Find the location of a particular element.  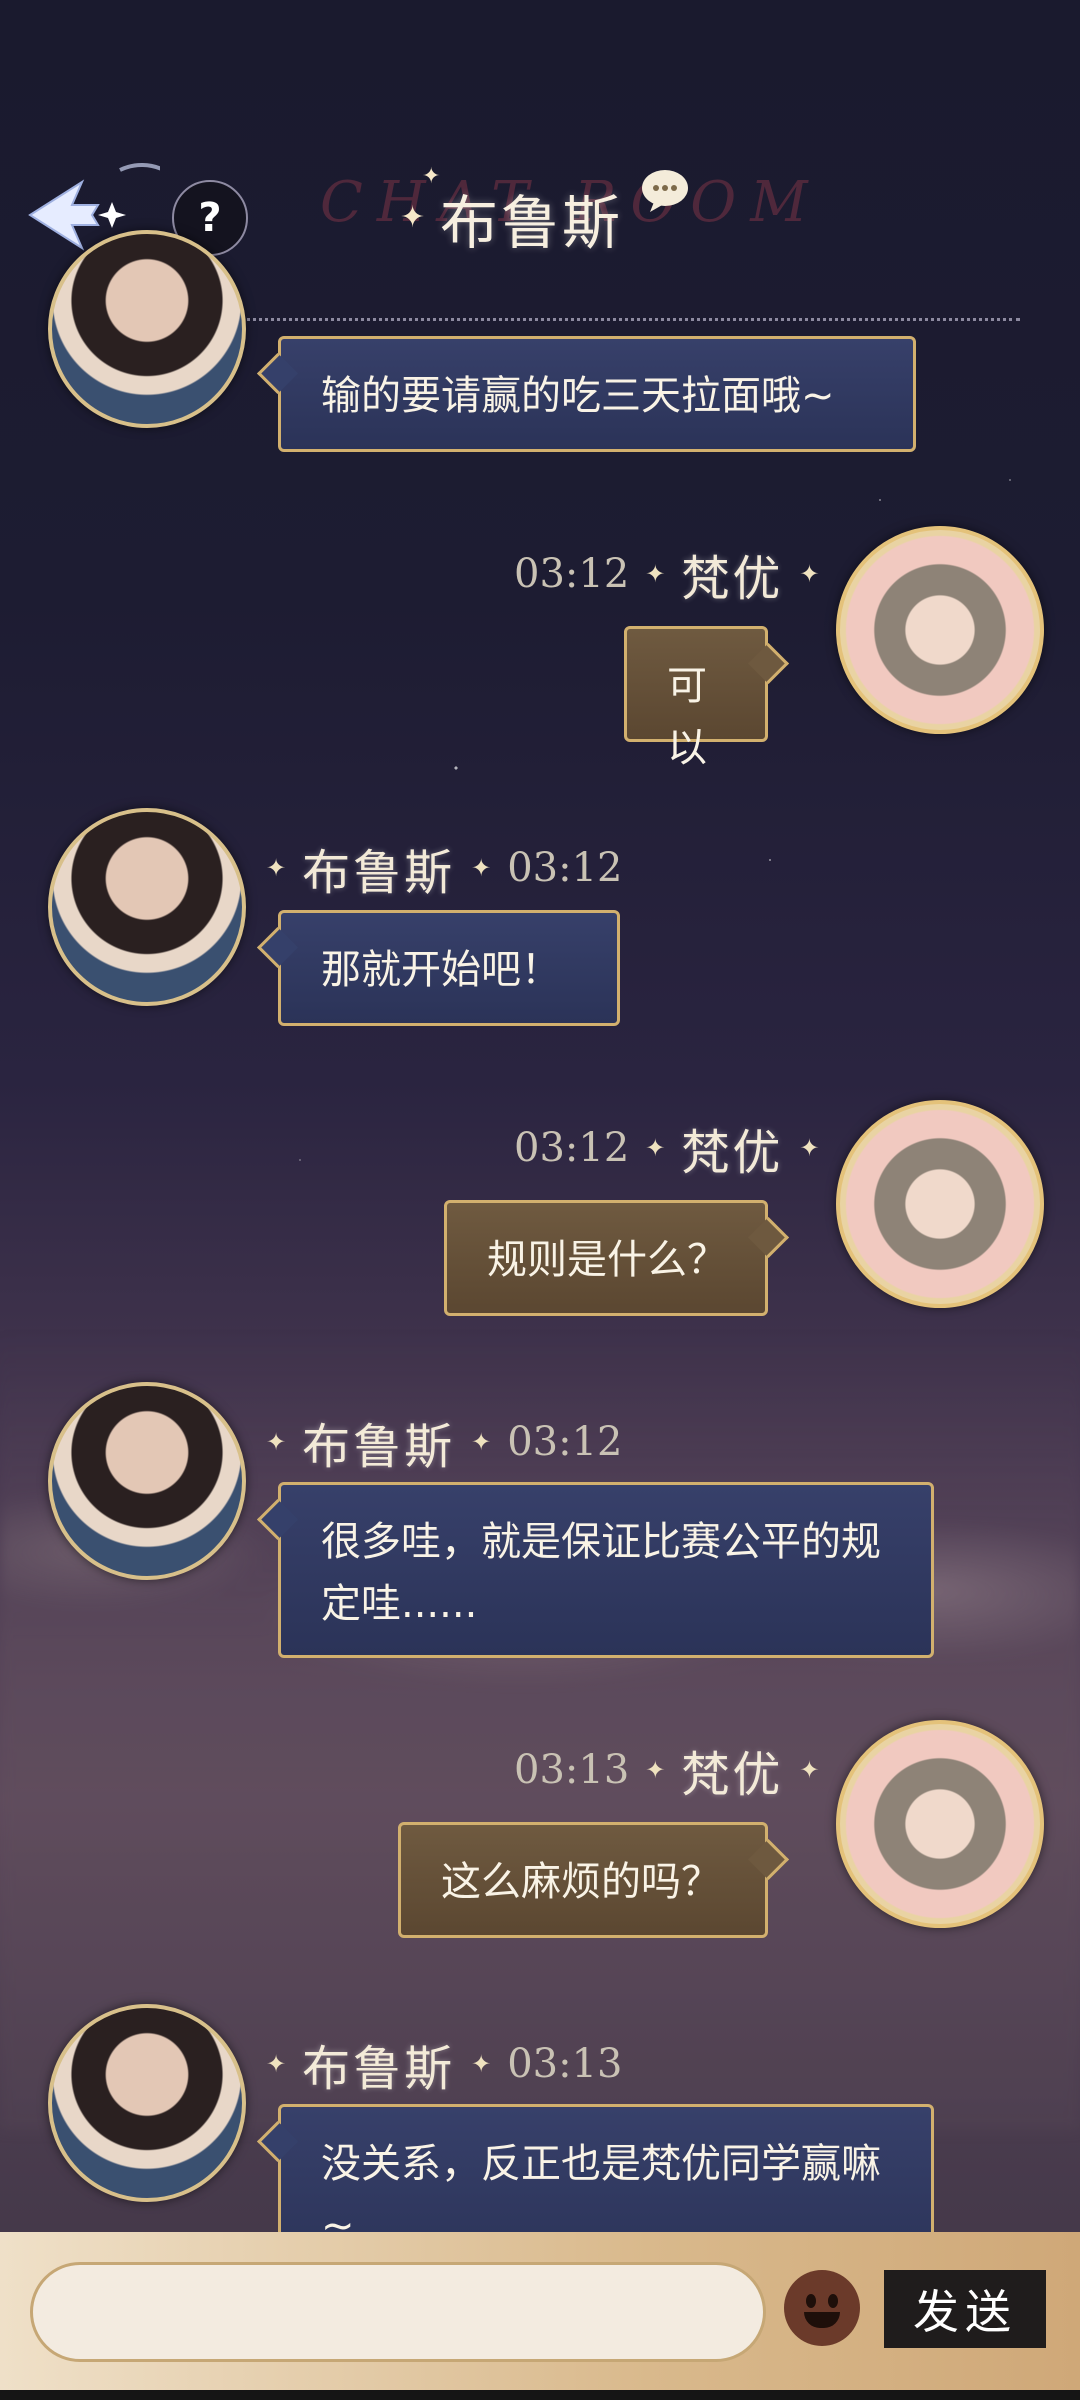

chat-bubble-icon is located at coordinates (665, 191).